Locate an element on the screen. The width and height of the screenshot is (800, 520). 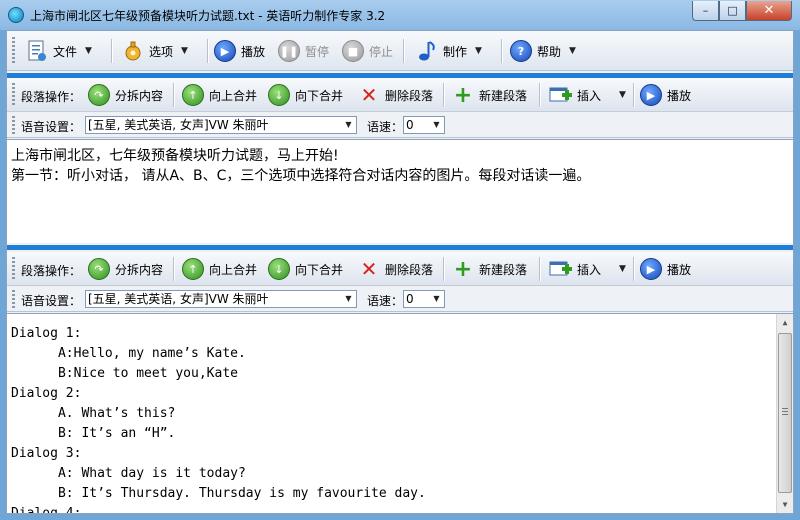
scroll-thumb is located at coordinates (785, 413).